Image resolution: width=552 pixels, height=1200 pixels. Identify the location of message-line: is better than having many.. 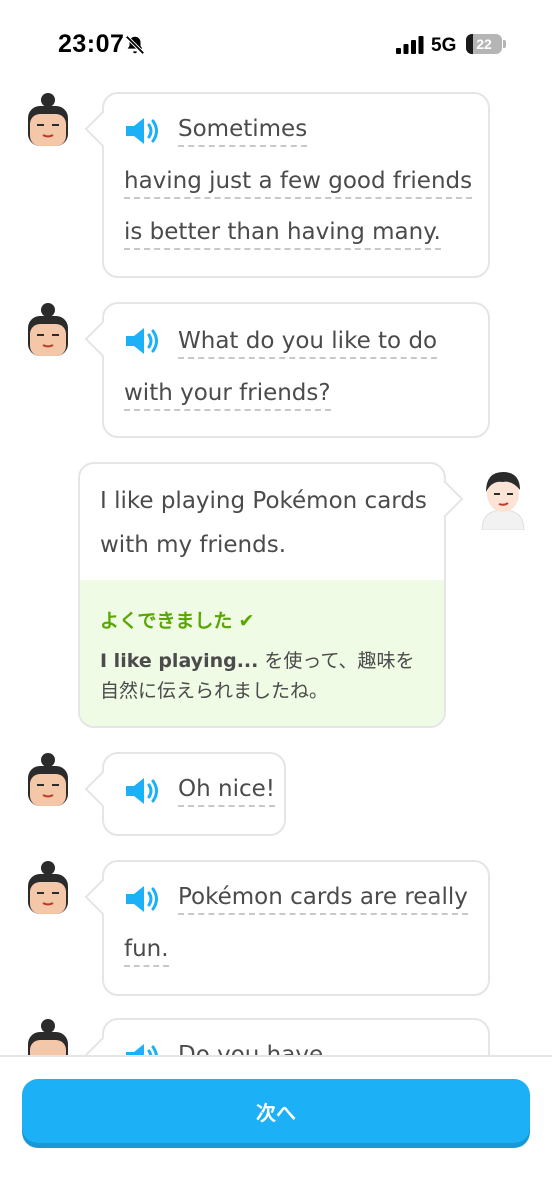
(282, 234).